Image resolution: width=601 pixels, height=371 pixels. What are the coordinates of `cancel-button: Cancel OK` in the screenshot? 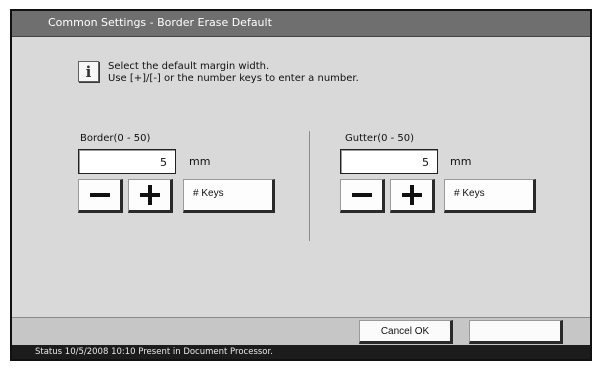 It's located at (406, 332).